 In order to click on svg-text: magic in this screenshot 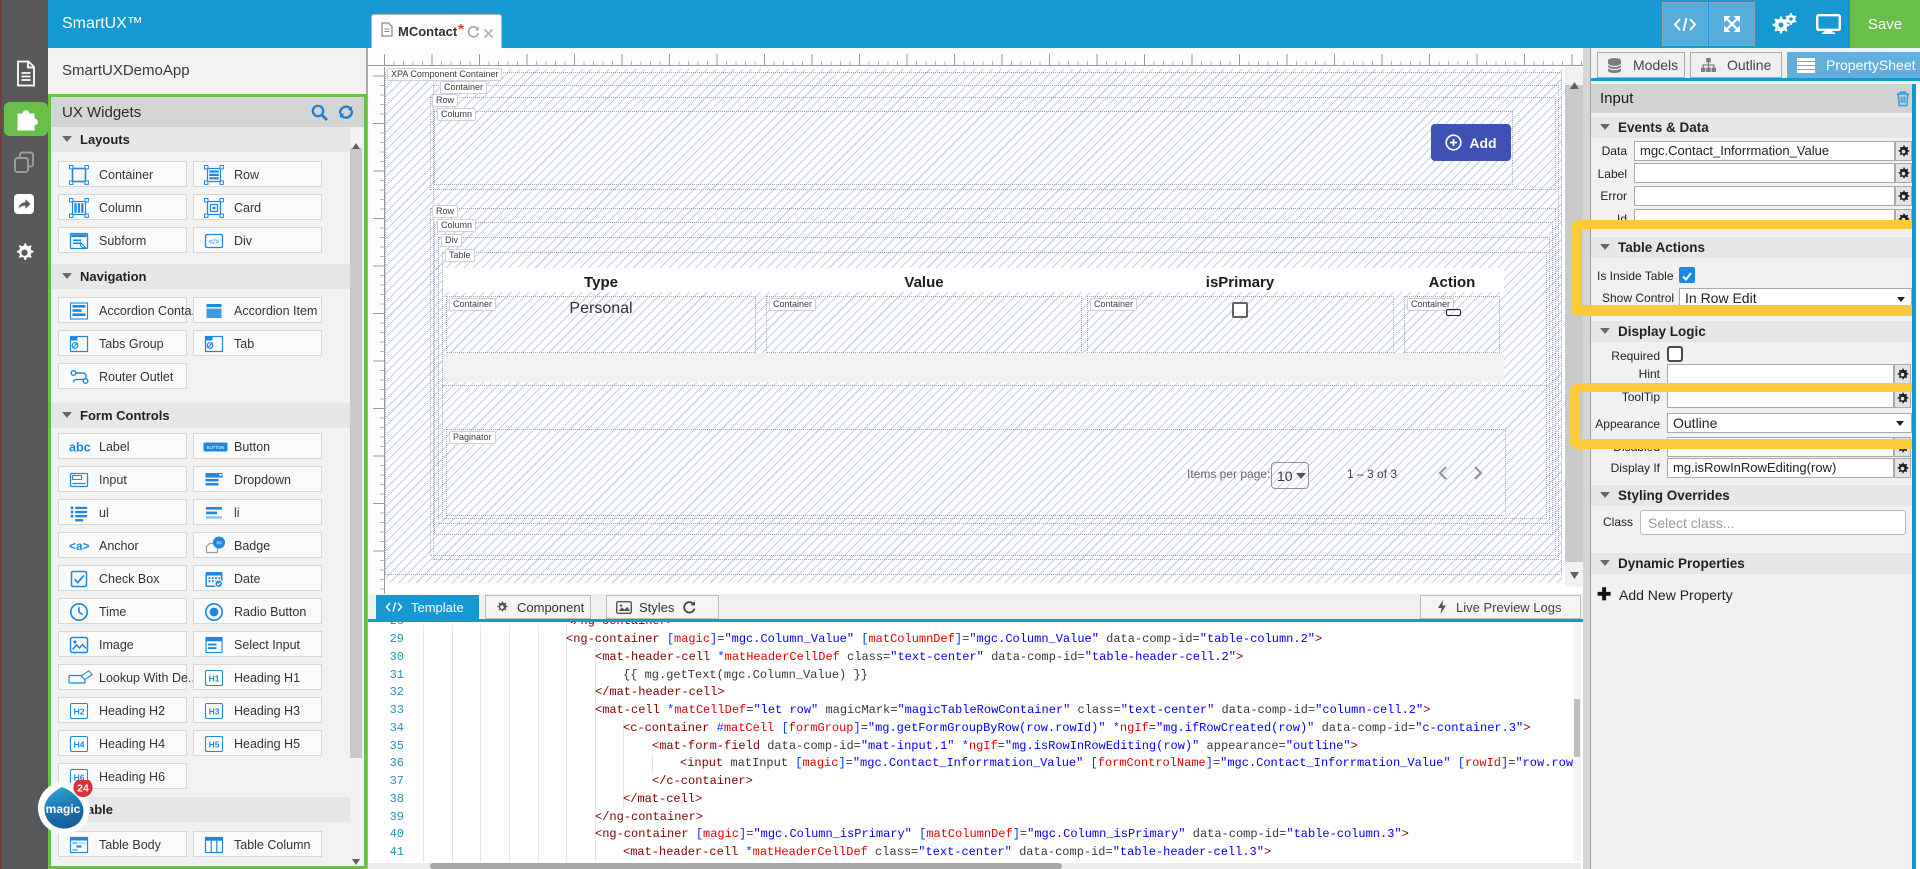, I will do `click(63, 809)`.